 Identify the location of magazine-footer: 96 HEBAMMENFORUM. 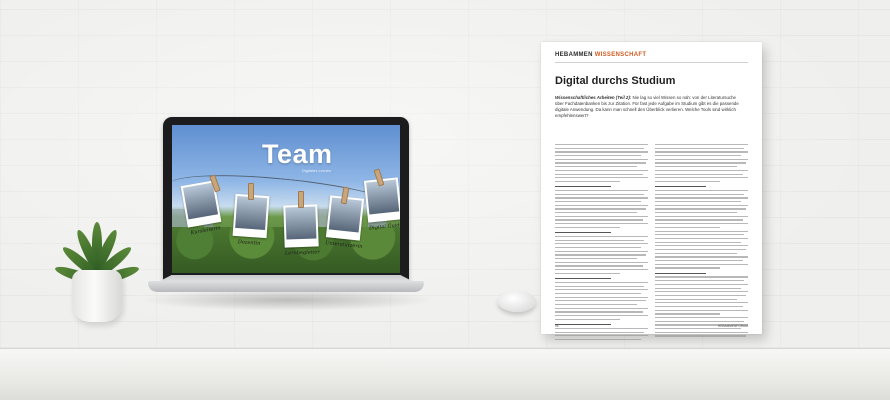
(651, 326).